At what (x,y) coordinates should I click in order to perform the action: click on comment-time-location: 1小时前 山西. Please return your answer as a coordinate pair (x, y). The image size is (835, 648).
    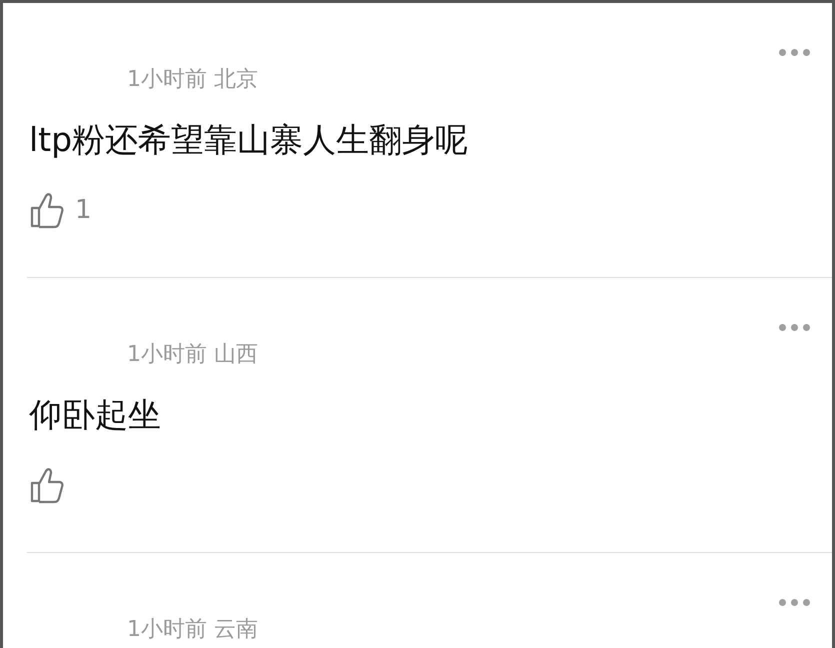
    Looking at the image, I should click on (192, 355).